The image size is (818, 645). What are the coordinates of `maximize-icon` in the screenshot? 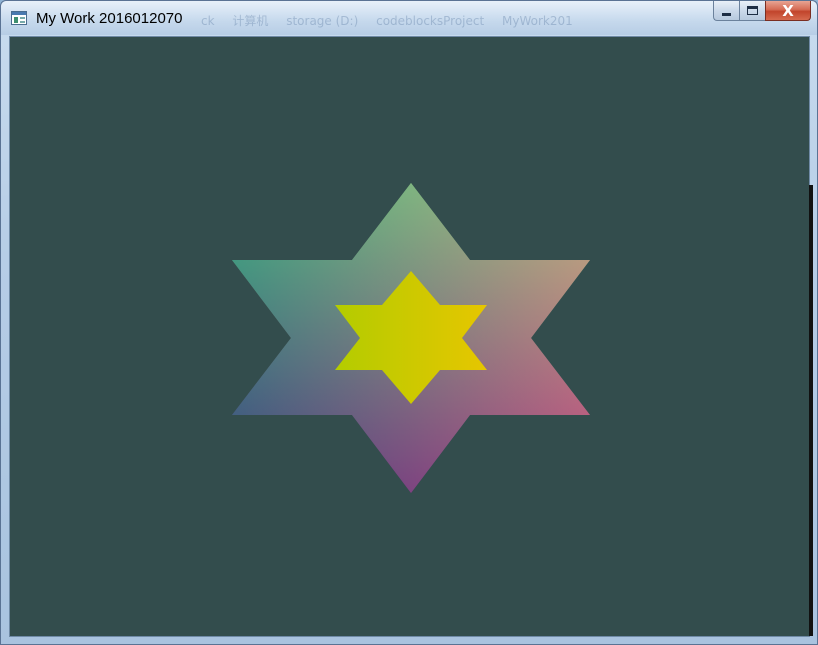 It's located at (752, 10).